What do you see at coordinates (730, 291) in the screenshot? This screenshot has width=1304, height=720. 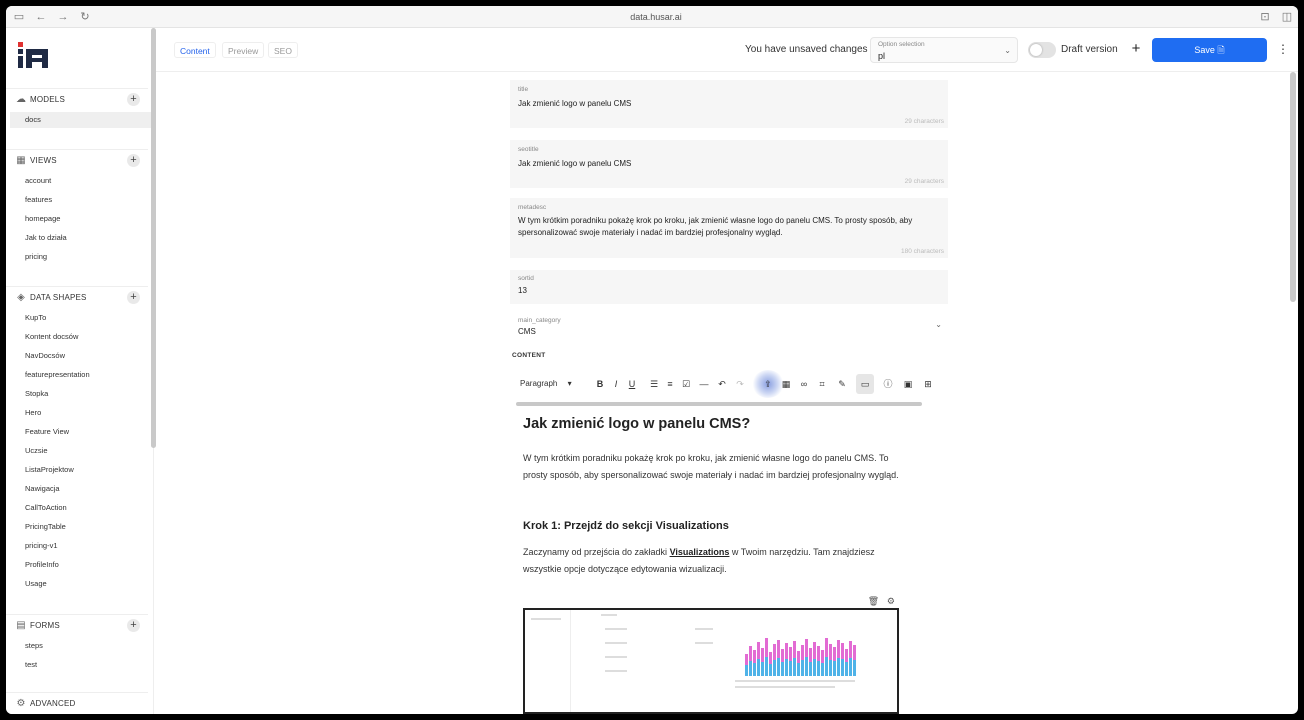 I see `sortid-input: 13` at bounding box center [730, 291].